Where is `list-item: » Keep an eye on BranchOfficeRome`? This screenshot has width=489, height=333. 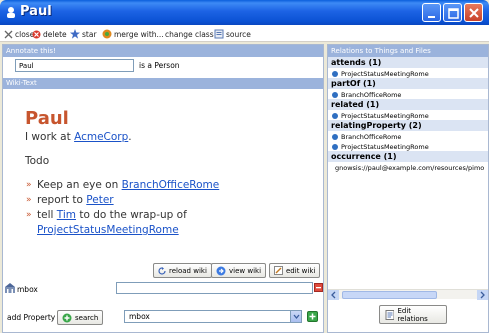
list-item: » Keep an eye on BranchOfficeRome is located at coordinates (122, 185).